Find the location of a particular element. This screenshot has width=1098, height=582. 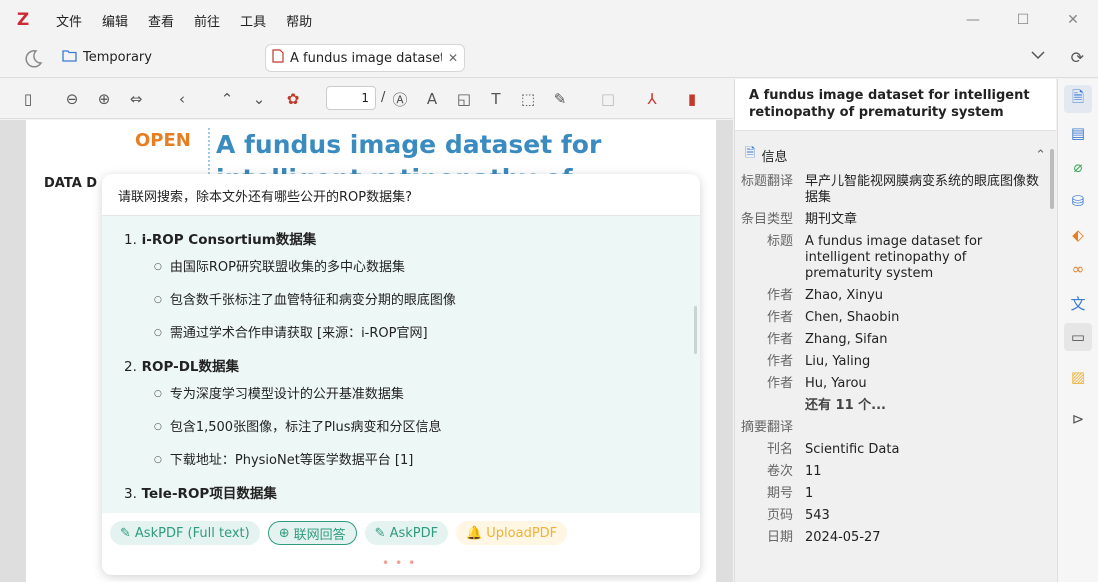

askpdf-fulltext-button: ✎ AskPDF (Full text) is located at coordinates (185, 533).